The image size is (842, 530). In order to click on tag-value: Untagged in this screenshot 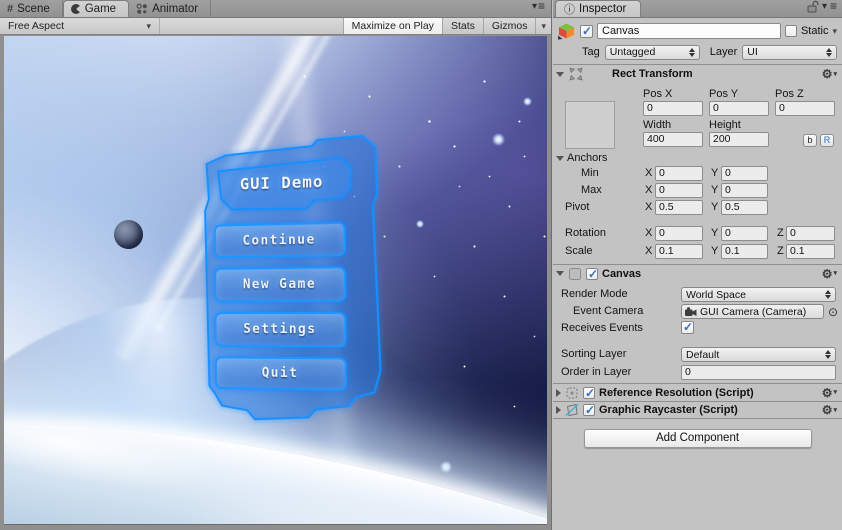, I will do `click(632, 52)`.